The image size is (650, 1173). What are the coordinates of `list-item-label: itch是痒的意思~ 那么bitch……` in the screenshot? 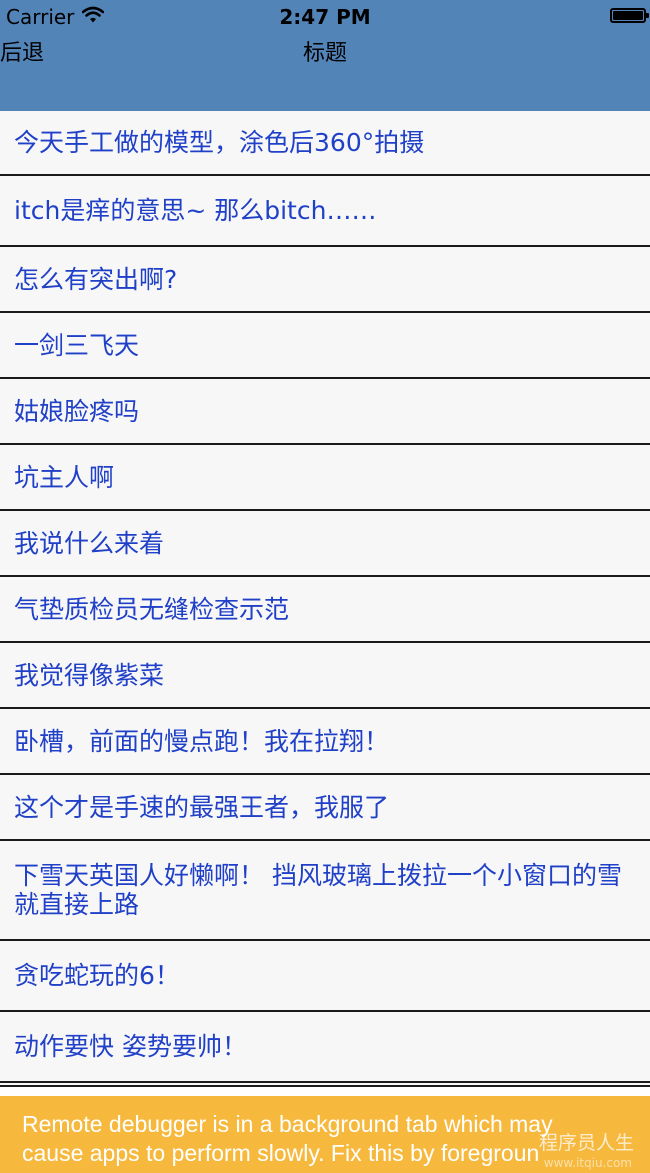 It's located at (195, 210).